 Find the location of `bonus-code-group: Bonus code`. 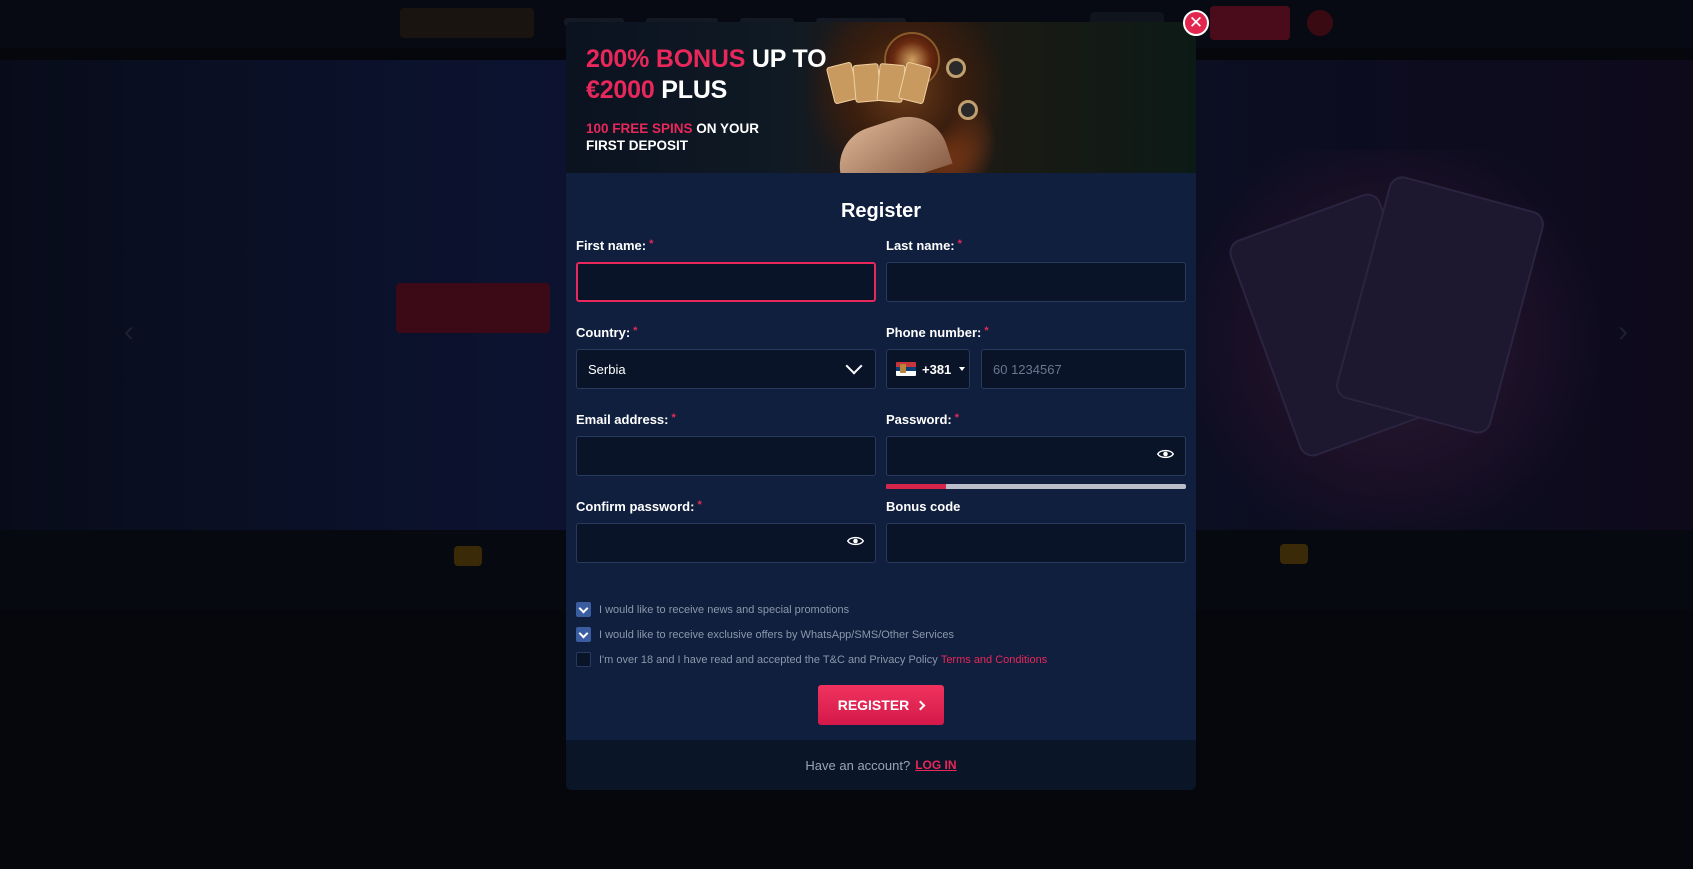

bonus-code-group: Bonus code is located at coordinates (1036, 531).